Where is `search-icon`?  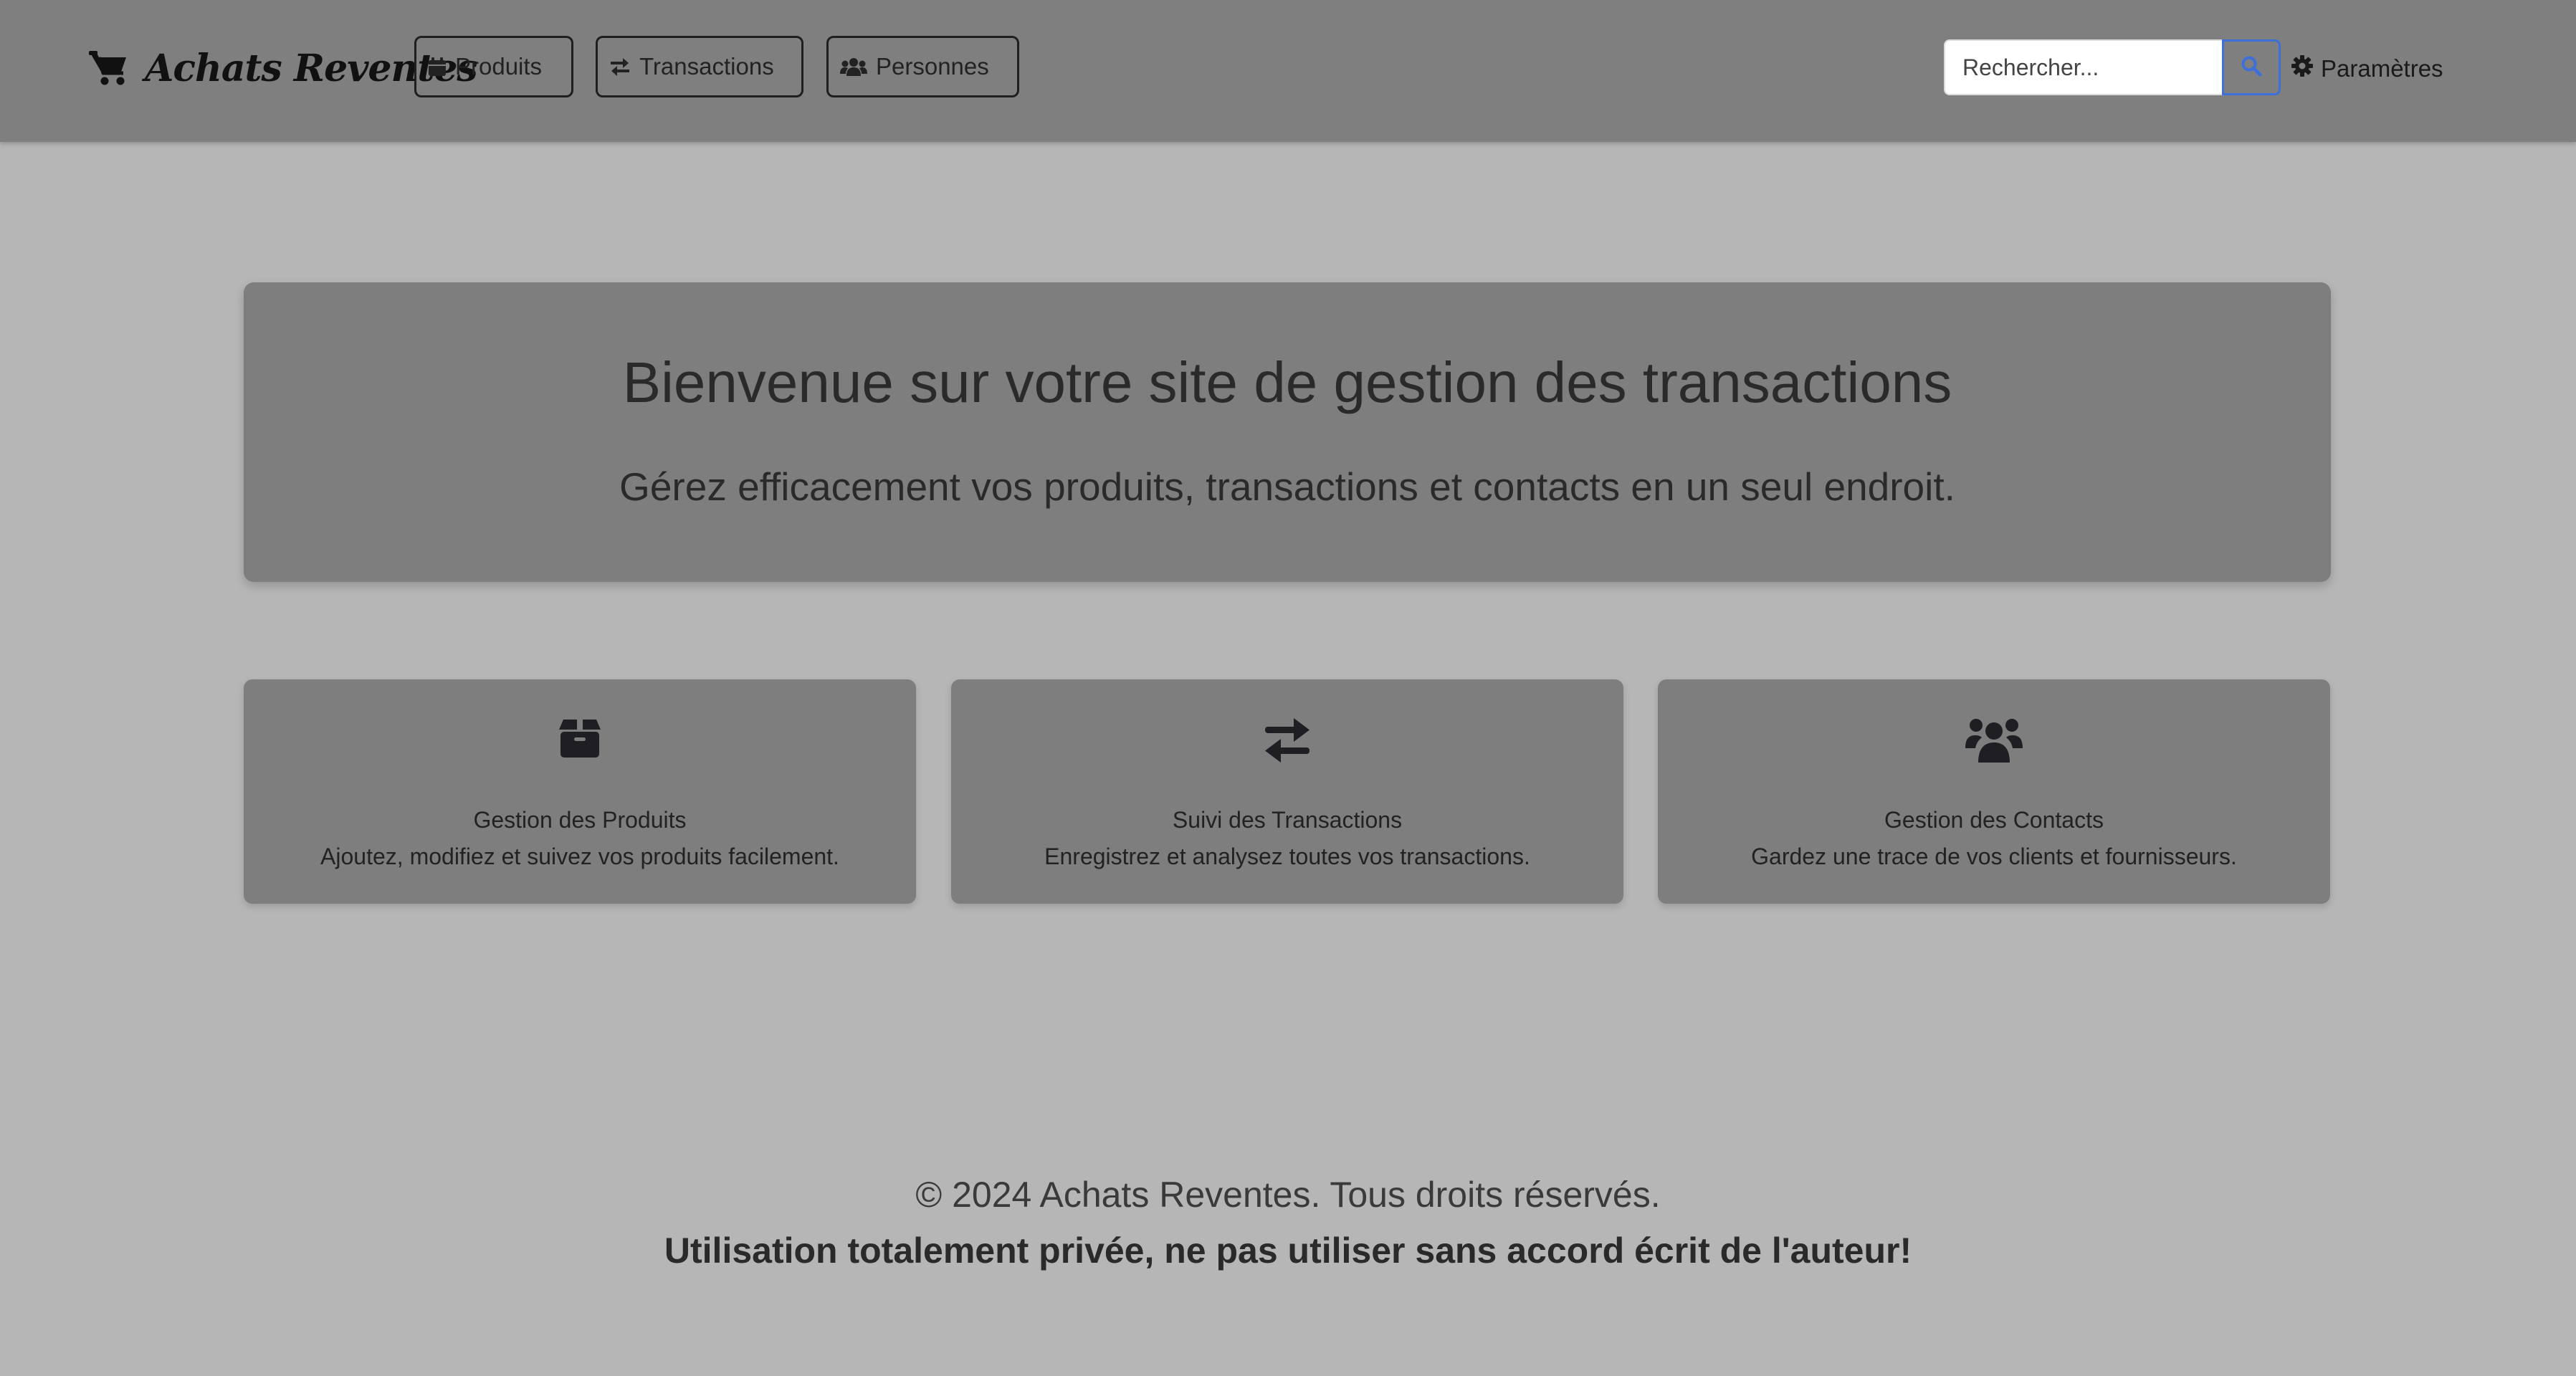 search-icon is located at coordinates (2251, 67).